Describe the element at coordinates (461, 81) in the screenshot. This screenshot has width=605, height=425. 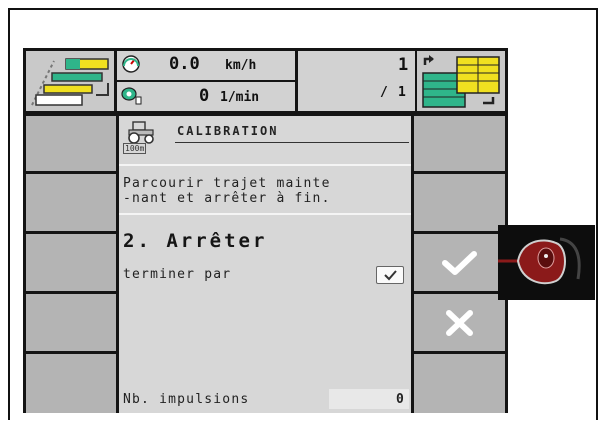
I see `section-control-icon` at that location.